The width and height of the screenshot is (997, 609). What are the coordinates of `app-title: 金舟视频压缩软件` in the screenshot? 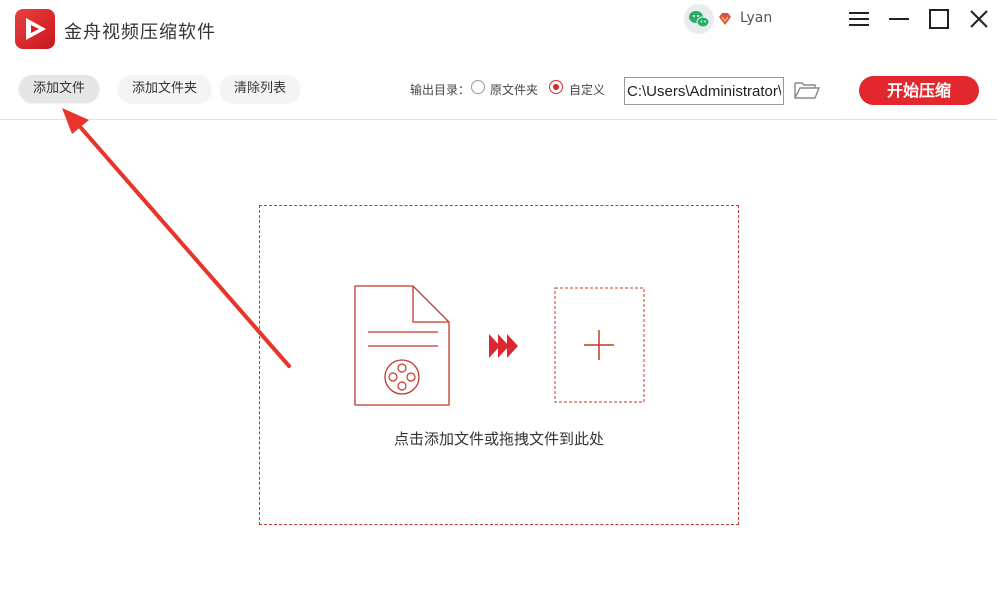 It's located at (140, 32).